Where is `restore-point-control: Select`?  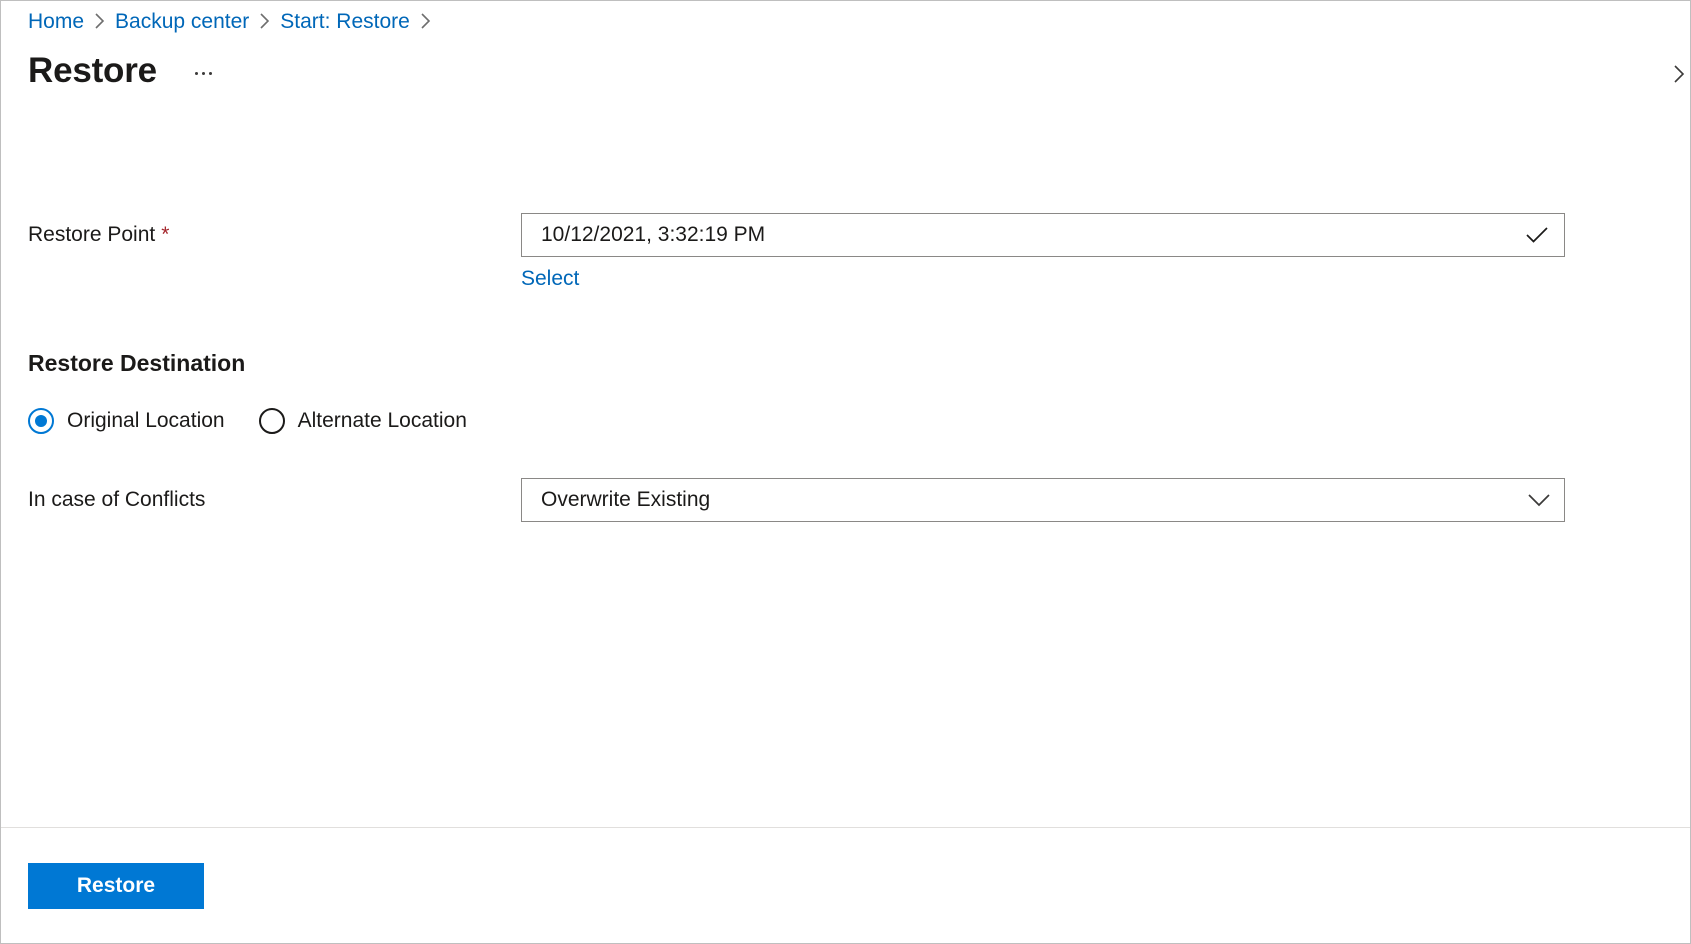
restore-point-control: Select is located at coordinates (1043, 252).